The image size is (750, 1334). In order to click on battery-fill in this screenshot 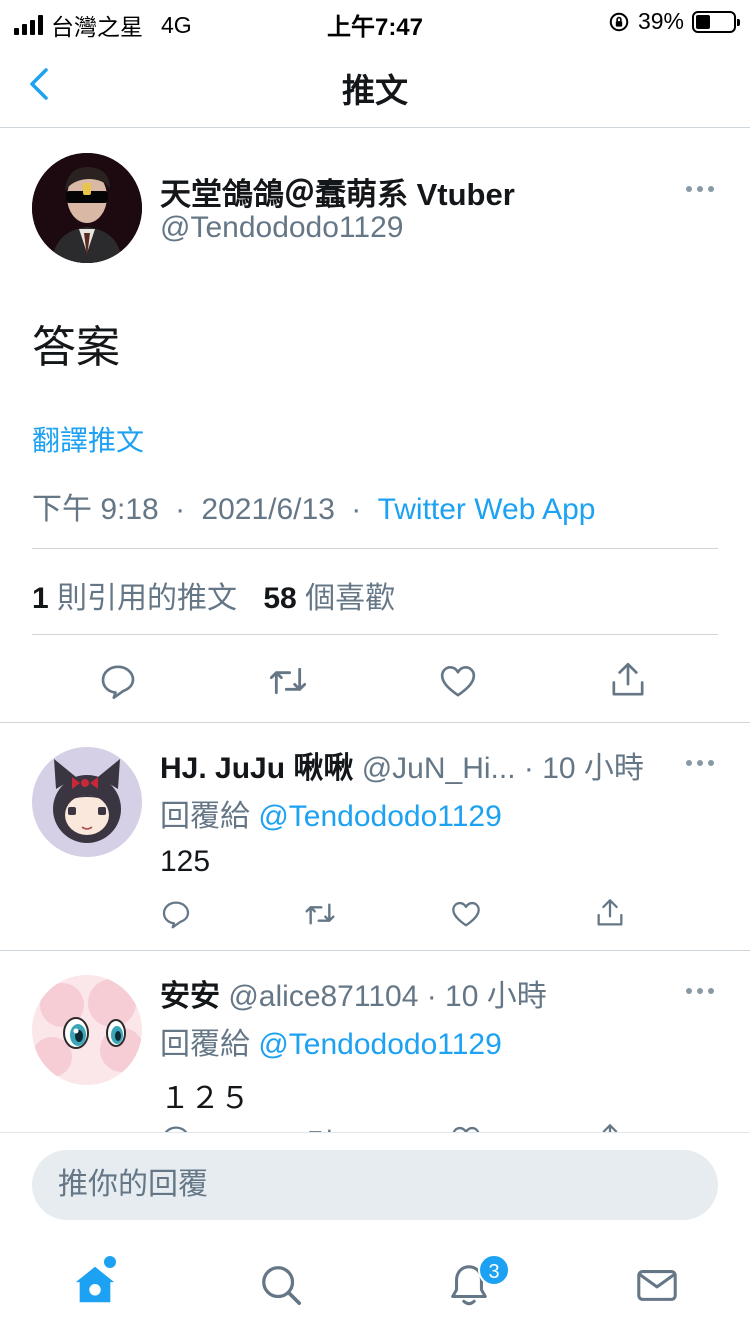, I will do `click(703, 21)`.